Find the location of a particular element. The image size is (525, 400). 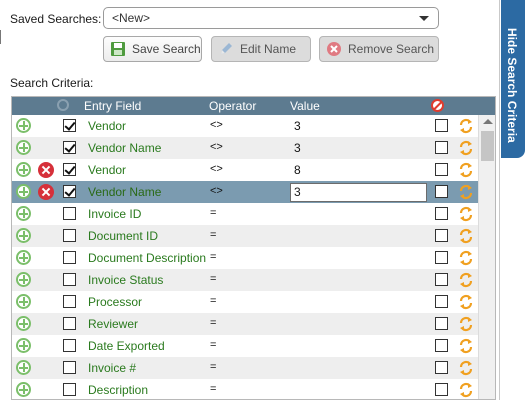

criteria-row: Document Description = is located at coordinates (245, 258).